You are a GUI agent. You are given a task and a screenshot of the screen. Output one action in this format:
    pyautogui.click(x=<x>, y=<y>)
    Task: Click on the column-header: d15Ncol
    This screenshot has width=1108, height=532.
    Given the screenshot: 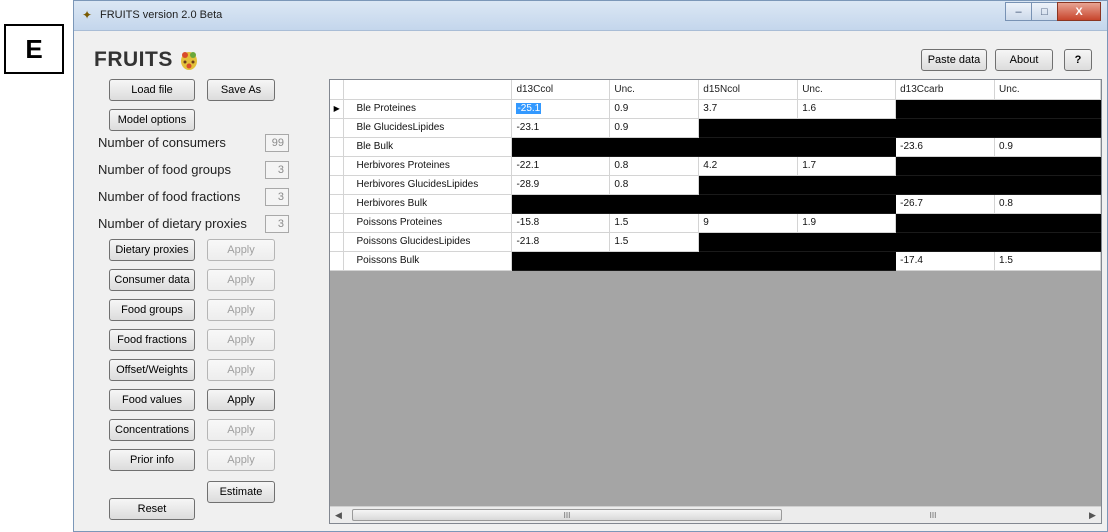 What is the action you would take?
    pyautogui.click(x=748, y=90)
    